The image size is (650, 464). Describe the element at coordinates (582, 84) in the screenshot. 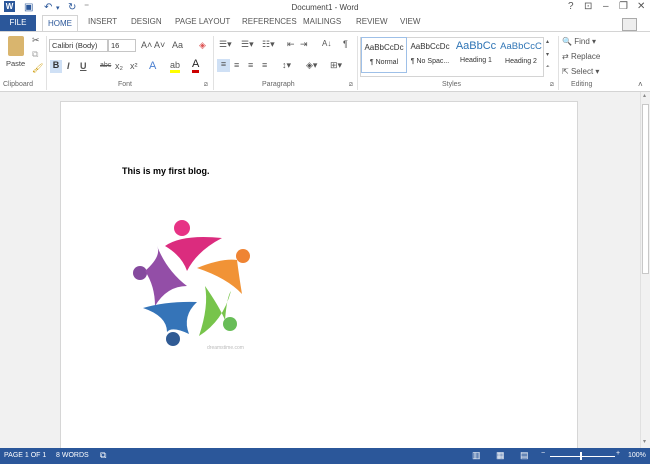

I see `group-label-editing: Editing` at that location.